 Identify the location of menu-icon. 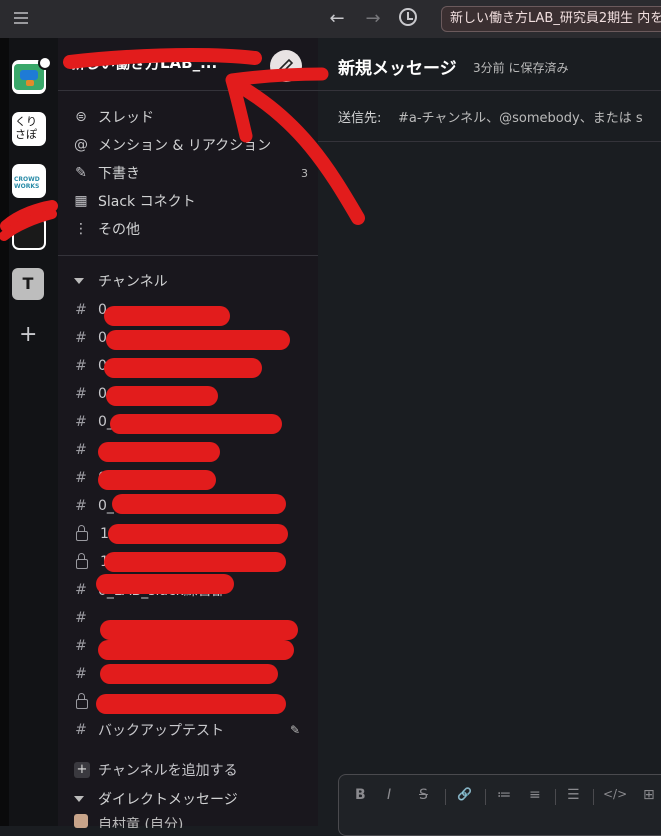
(21, 18).